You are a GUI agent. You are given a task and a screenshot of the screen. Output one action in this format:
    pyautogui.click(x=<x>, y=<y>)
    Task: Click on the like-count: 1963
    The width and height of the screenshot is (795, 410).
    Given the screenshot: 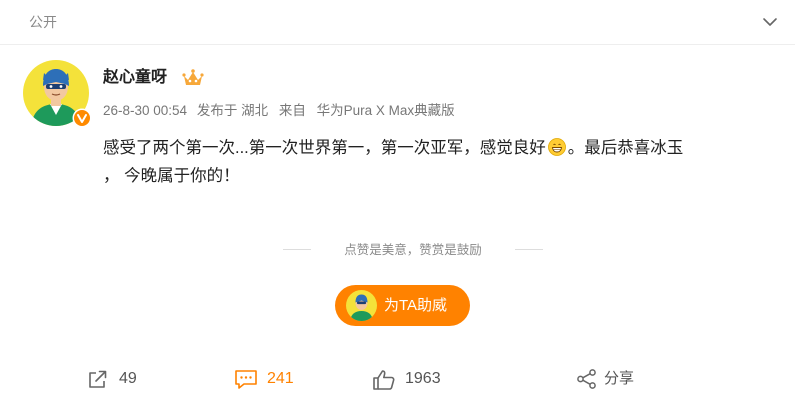 What is the action you would take?
    pyautogui.click(x=423, y=378)
    